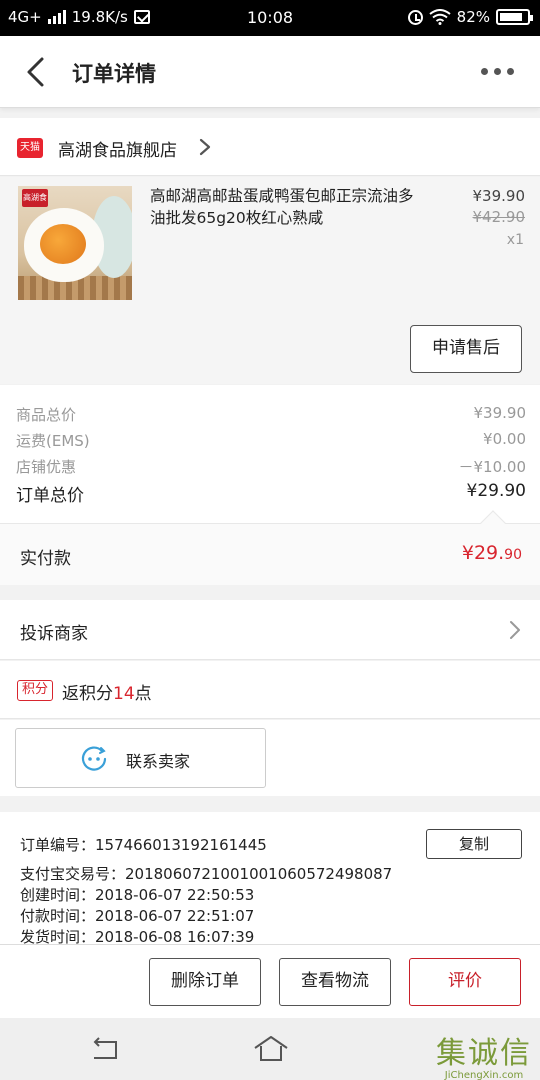 The width and height of the screenshot is (540, 1080). Describe the element at coordinates (30, 148) in the screenshot. I see `tmall-badge-icon: 天猫` at that location.